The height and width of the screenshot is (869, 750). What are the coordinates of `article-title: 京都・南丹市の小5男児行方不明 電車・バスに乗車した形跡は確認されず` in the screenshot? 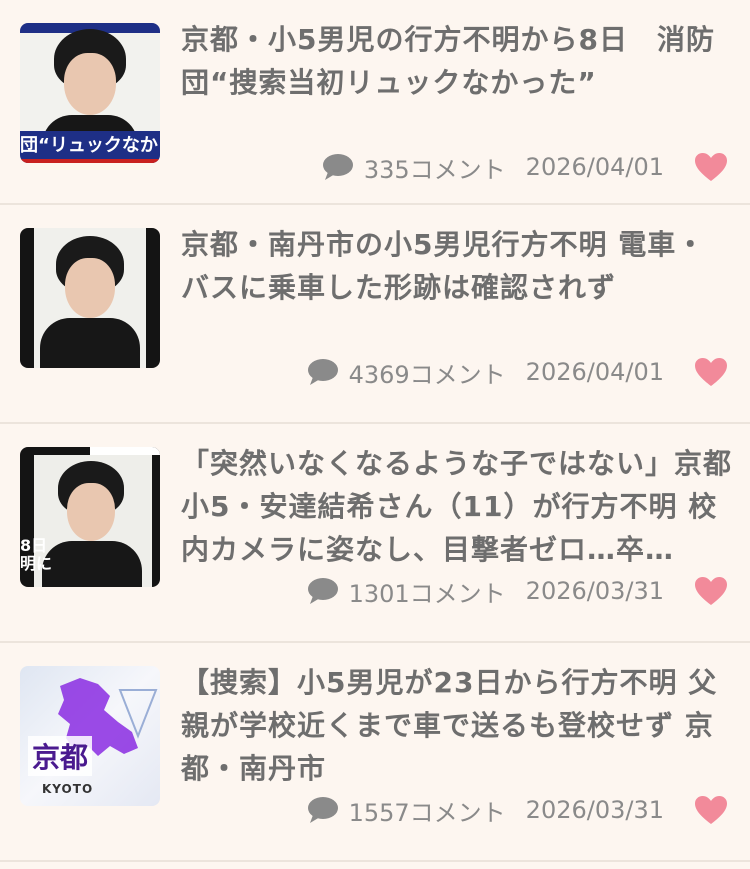 It's located at (456, 266).